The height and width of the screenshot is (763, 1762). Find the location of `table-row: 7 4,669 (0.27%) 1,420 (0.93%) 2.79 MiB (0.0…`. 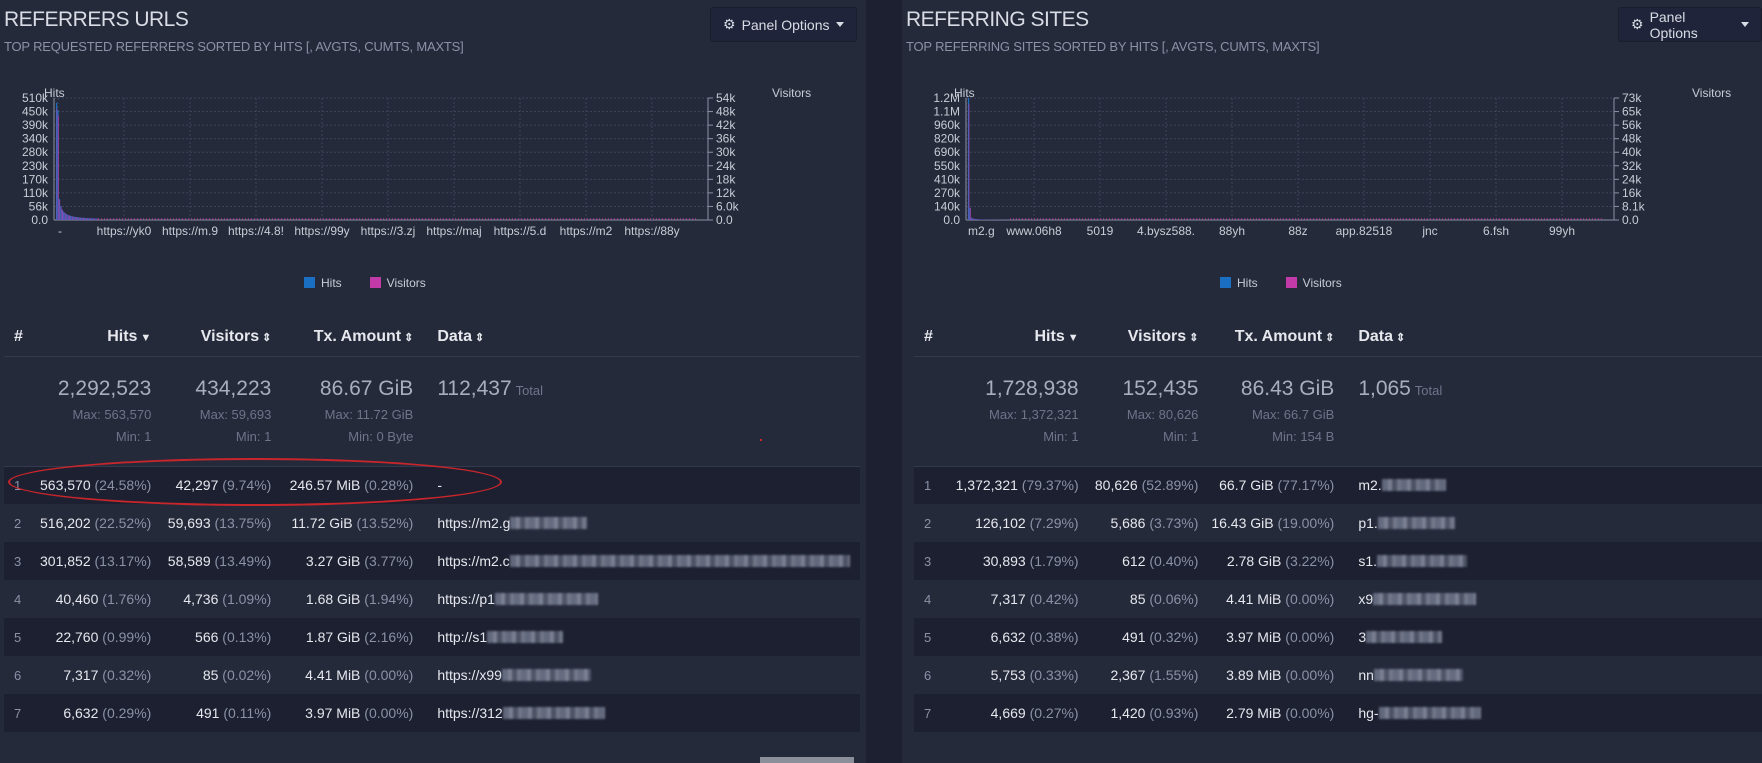

table-row: 7 4,669 (0.27%) 1,420 (0.93%) 2.79 MiB (0.0… is located at coordinates (1338, 713).